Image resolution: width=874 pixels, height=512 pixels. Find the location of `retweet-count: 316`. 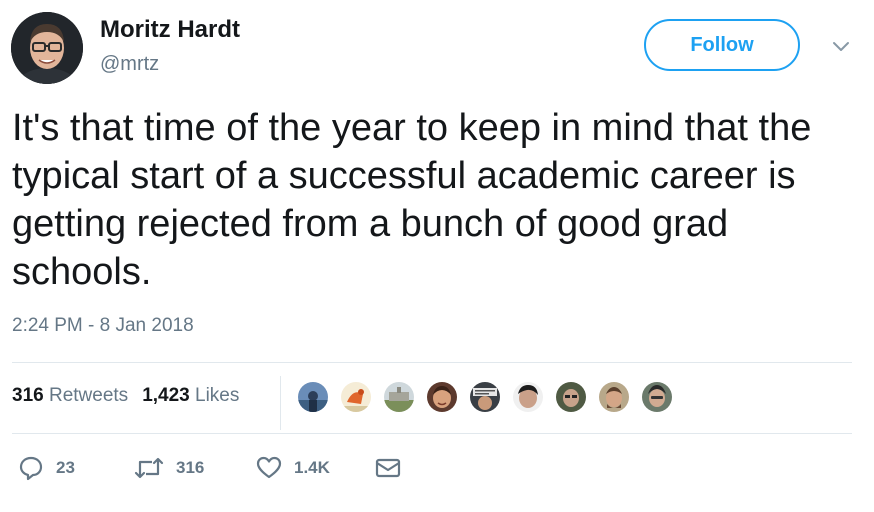

retweet-count: 316 is located at coordinates (190, 467).